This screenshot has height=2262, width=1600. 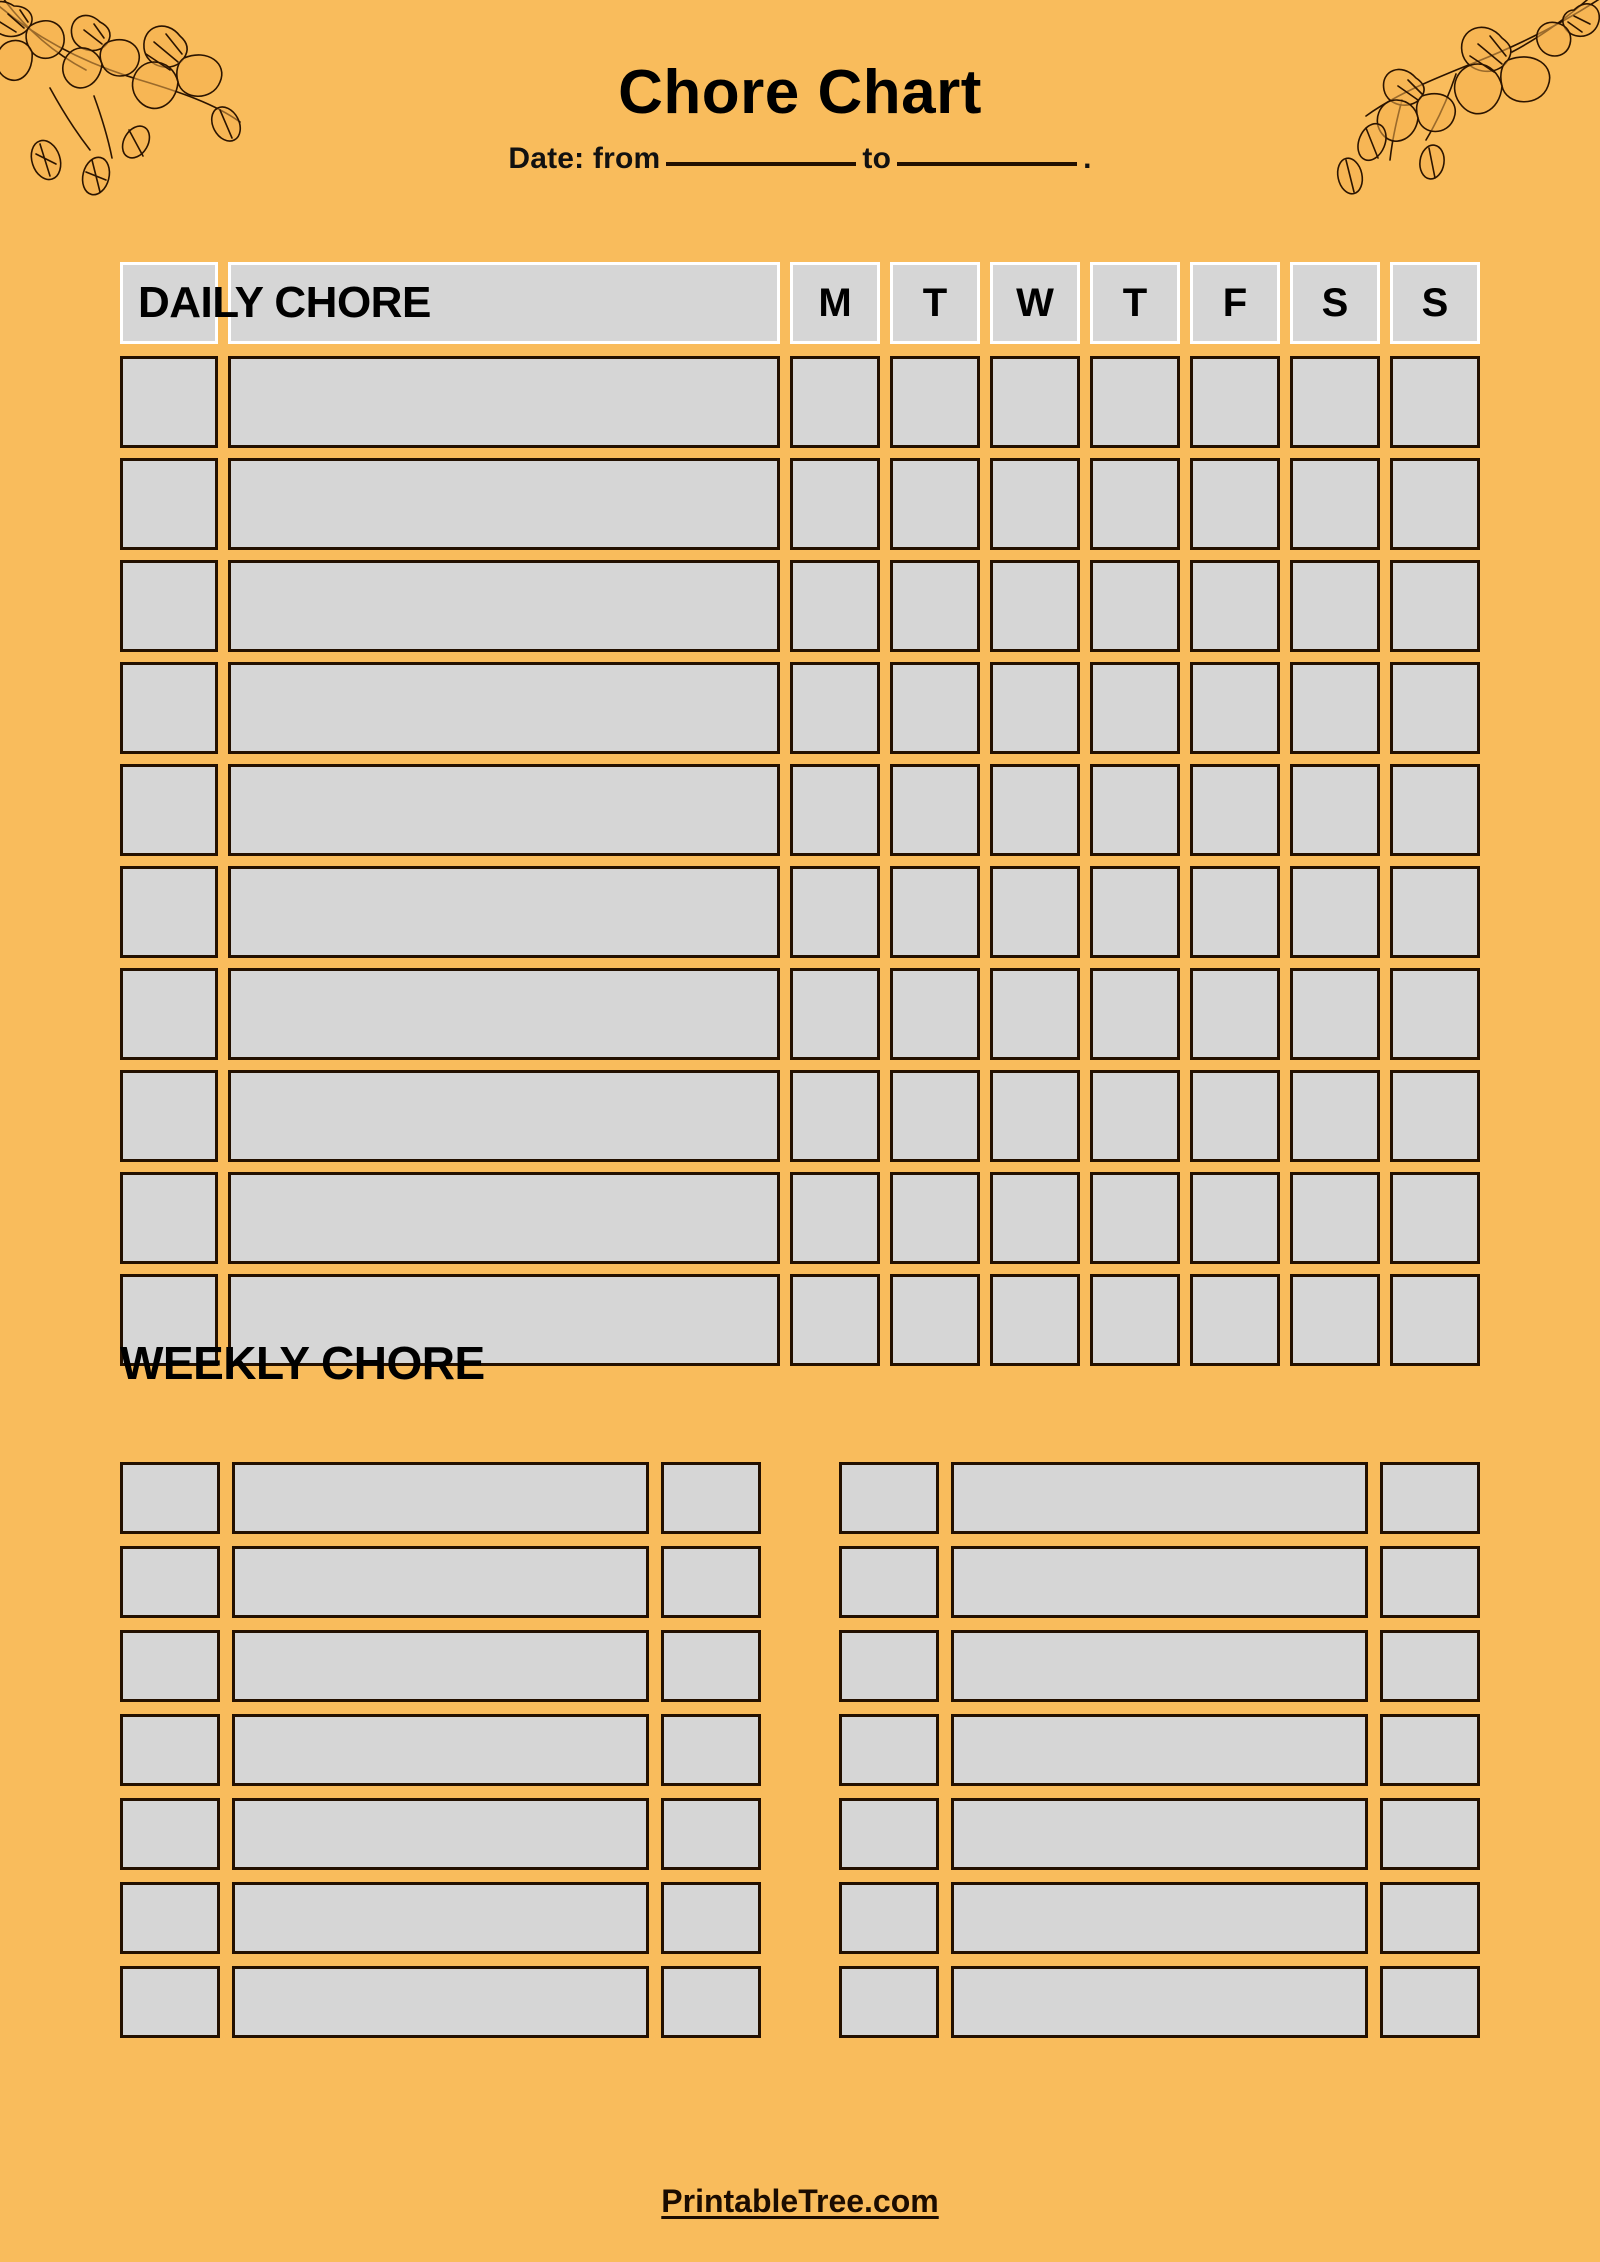 I want to click on site-link: PrintableTree.com, so click(x=799, y=2201).